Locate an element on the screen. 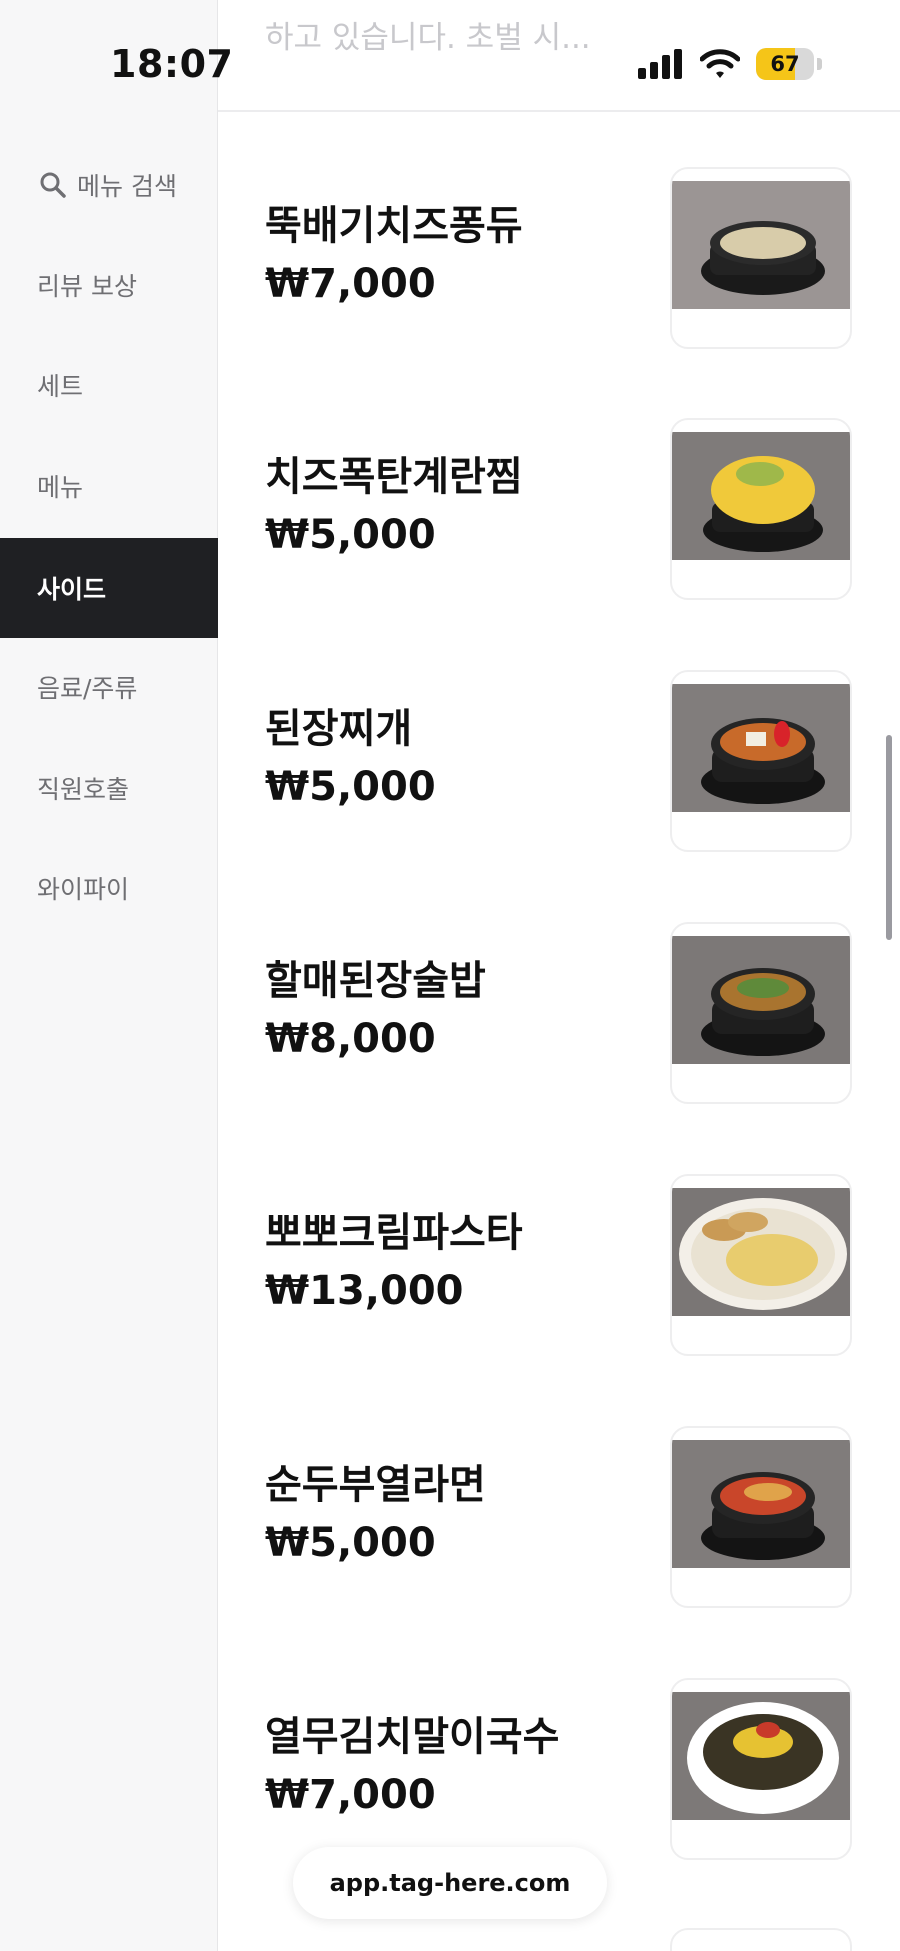 The width and height of the screenshot is (900, 1951). sidebar-item-label: 메뉴 is located at coordinates (60, 487).